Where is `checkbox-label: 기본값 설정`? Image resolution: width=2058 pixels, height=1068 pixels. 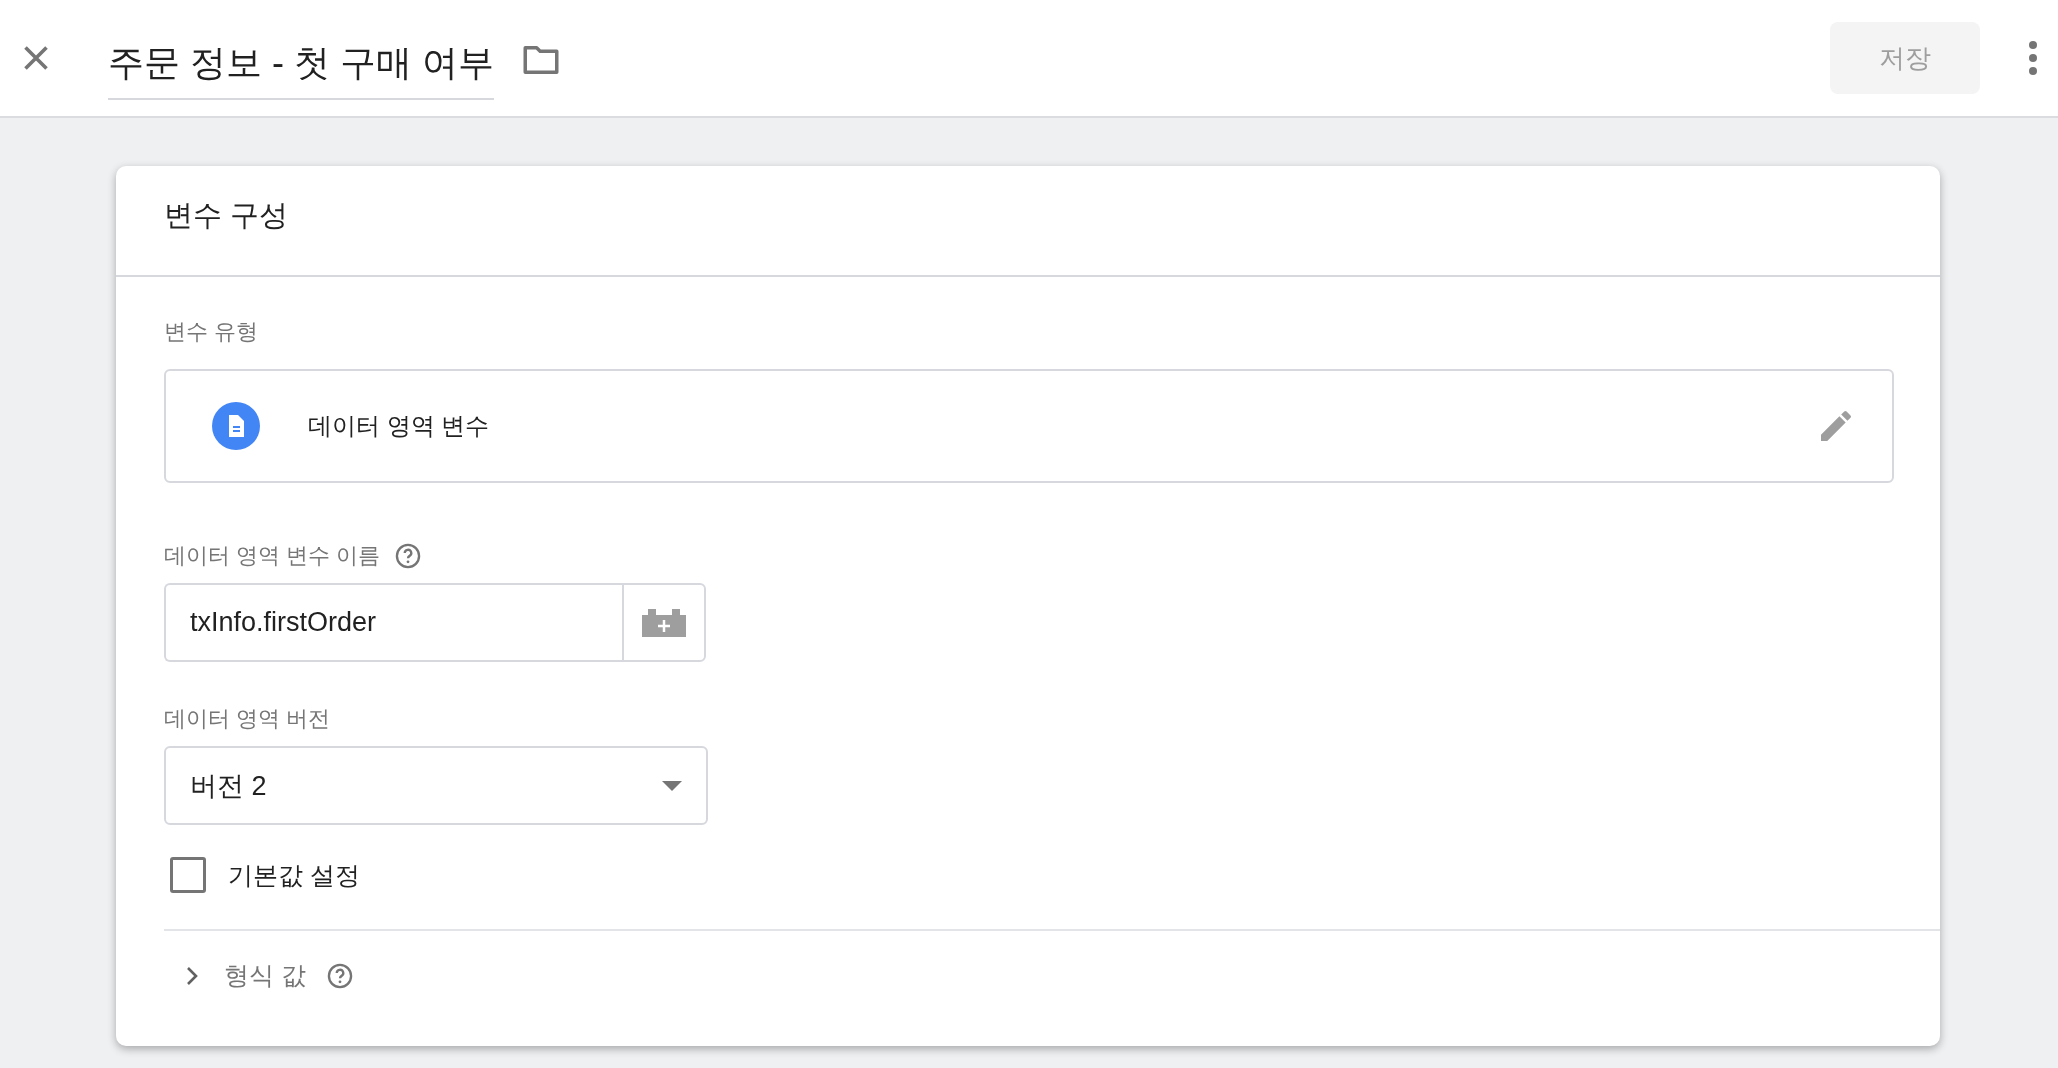
checkbox-label: 기본값 설정 is located at coordinates (294, 875).